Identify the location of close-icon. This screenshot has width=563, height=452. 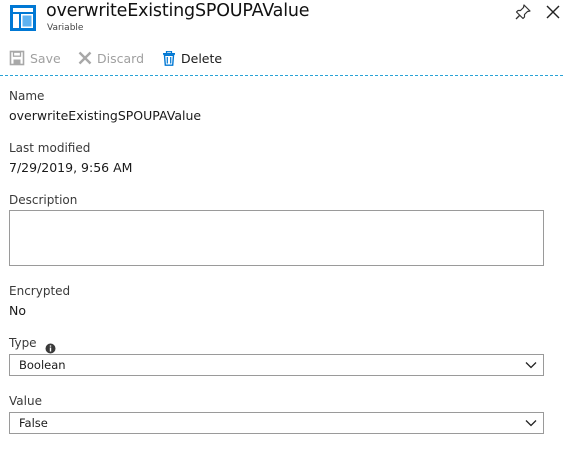
(553, 12).